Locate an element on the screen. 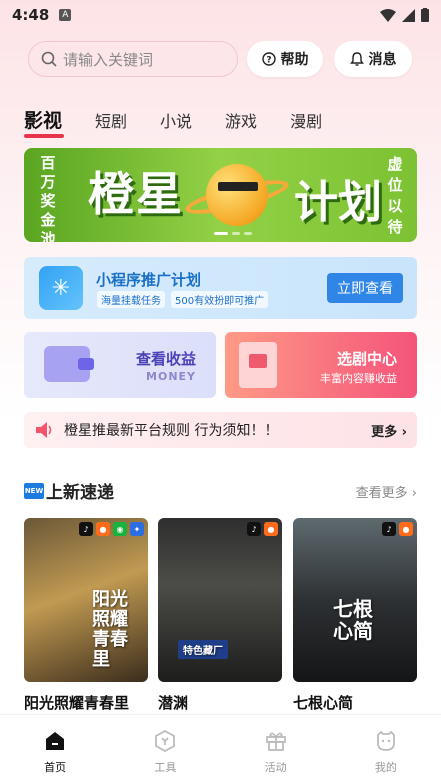 This screenshot has height=784, width=441. signal-icon is located at coordinates (408, 15).